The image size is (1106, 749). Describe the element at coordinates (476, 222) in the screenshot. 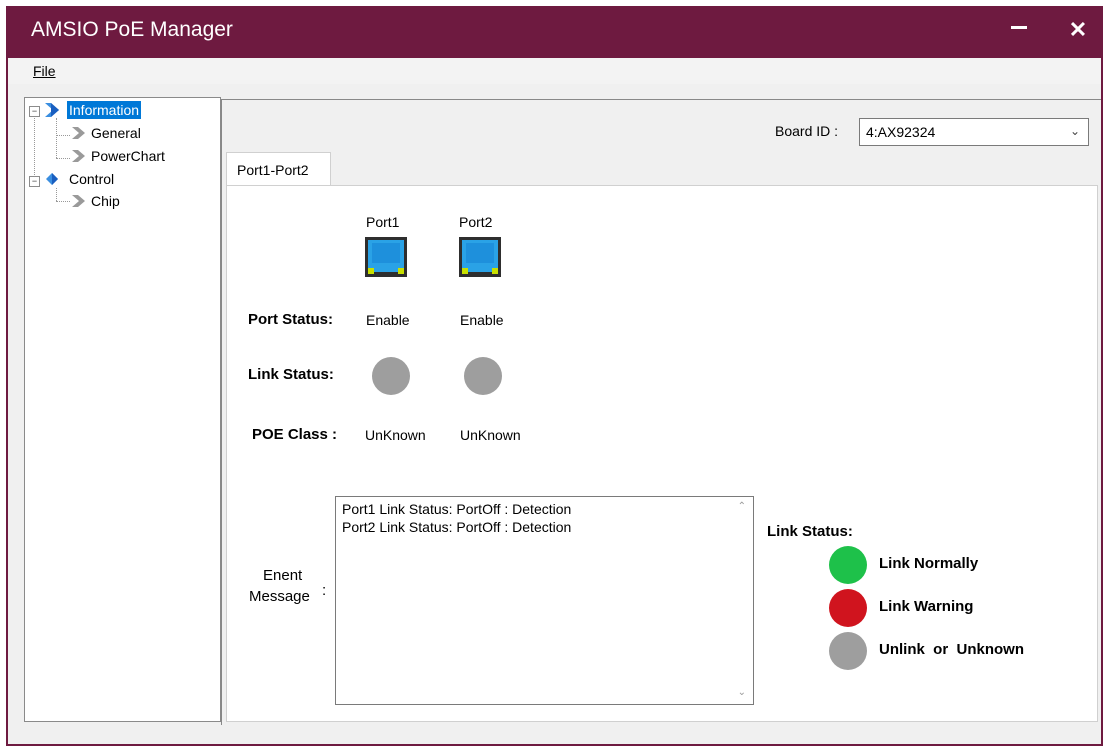

I see `port2-label: Port2` at that location.